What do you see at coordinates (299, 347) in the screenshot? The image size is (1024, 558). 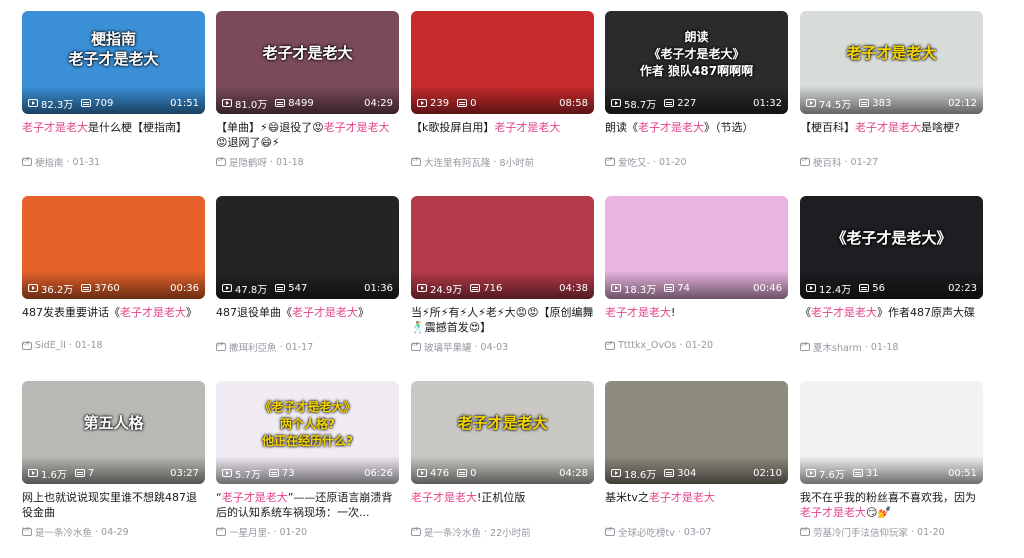 I see `upload-date: 01-17` at bounding box center [299, 347].